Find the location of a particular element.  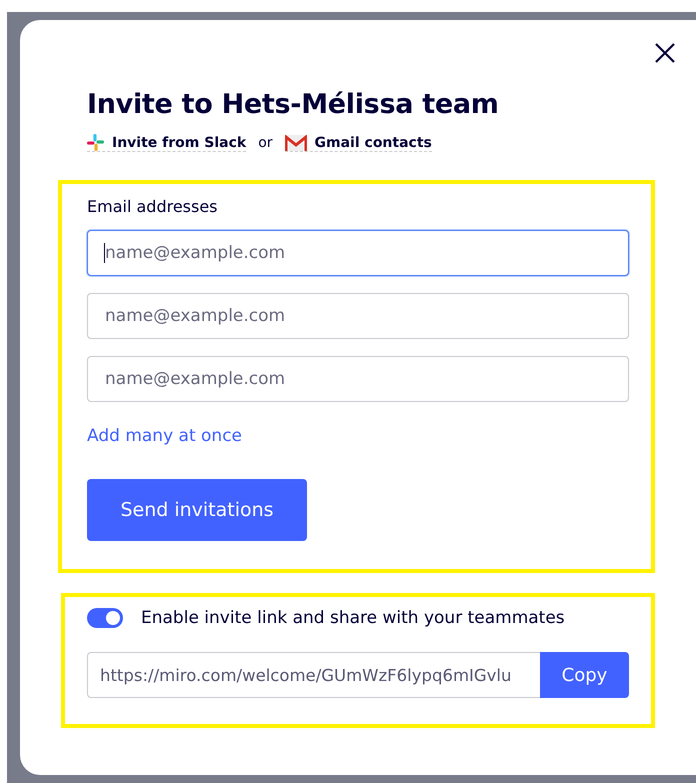

add-many-link: Add many at once is located at coordinates (164, 436).